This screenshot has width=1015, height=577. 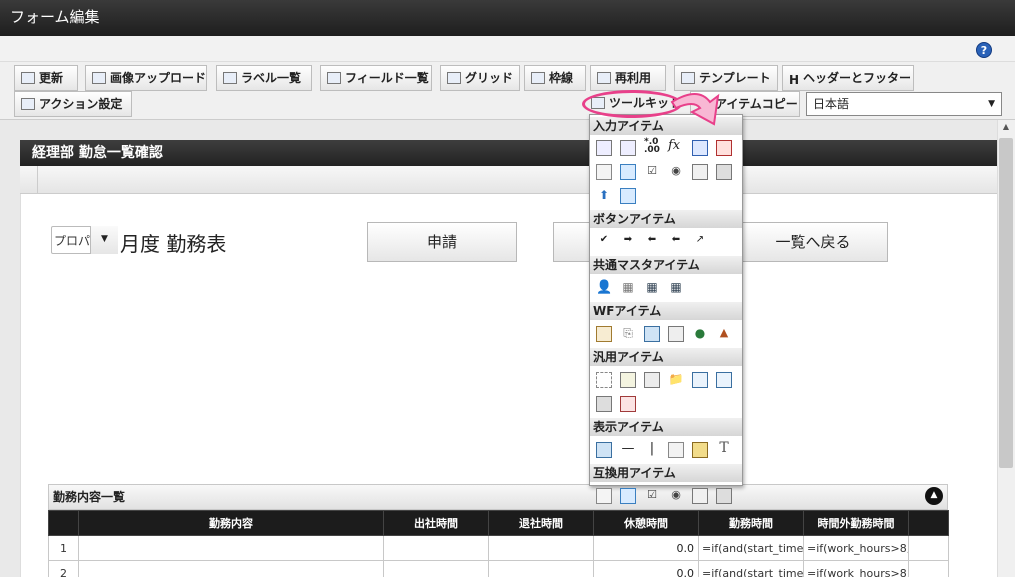 What do you see at coordinates (724, 148) in the screenshot?
I see `datetime-icon` at bounding box center [724, 148].